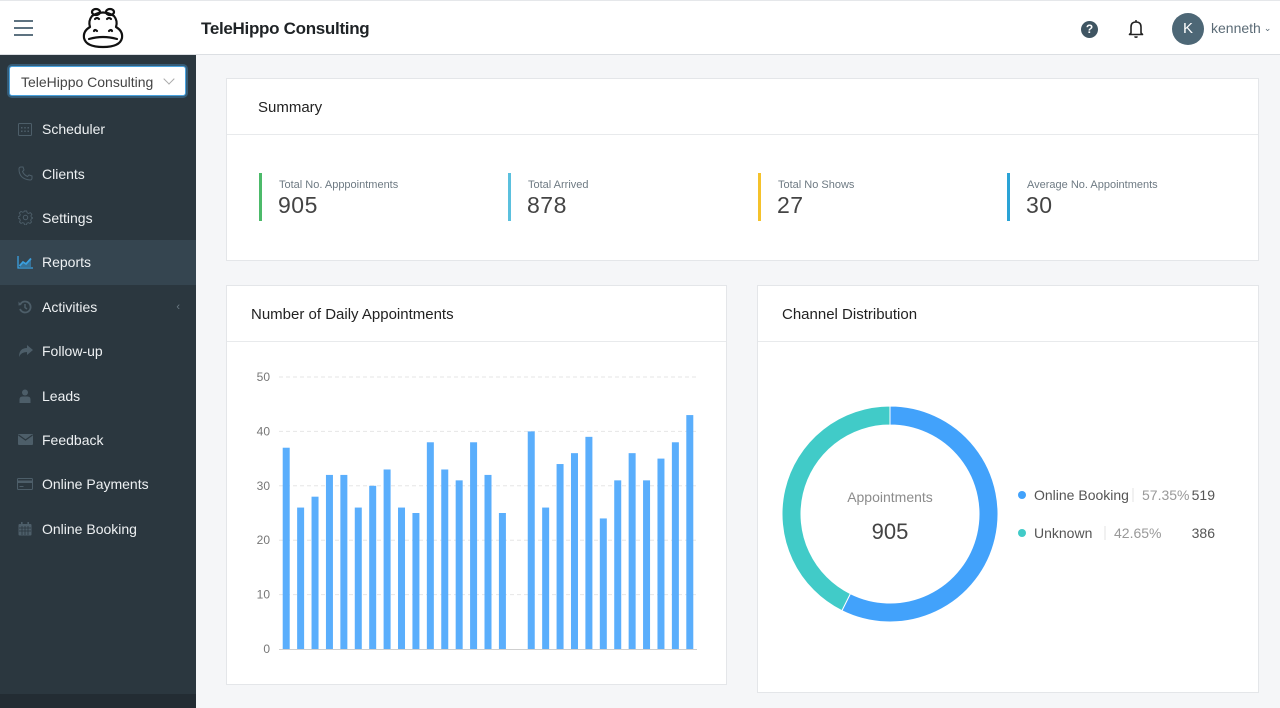 Image resolution: width=1280 pixels, height=708 pixels. I want to click on y-tick-label: 40, so click(264, 431).